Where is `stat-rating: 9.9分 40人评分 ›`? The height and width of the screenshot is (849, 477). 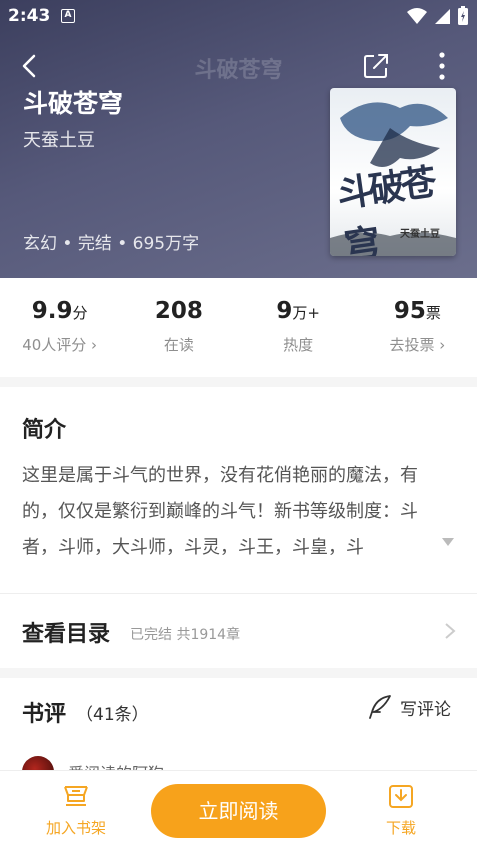 stat-rating: 9.9分 40人评分 › is located at coordinates (59, 328).